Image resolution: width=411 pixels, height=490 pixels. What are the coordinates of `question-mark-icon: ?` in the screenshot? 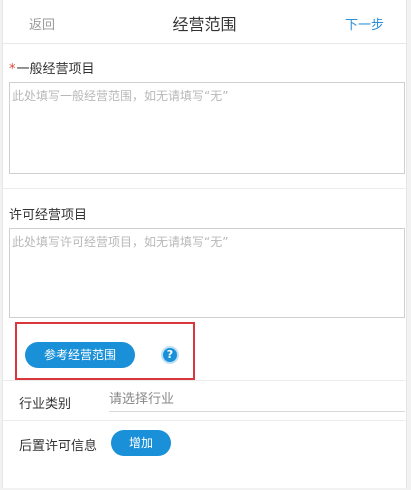 It's located at (170, 355).